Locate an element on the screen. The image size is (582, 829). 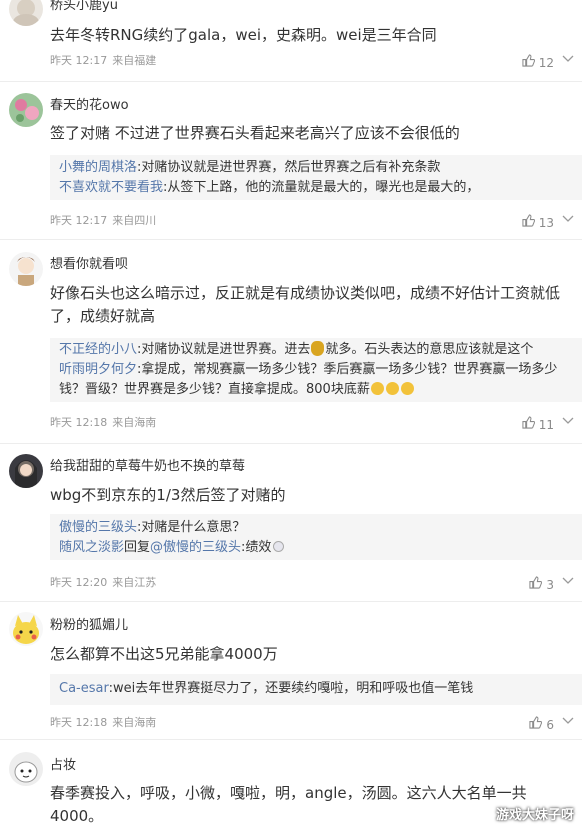
reply-text: :绩效 is located at coordinates (256, 547).